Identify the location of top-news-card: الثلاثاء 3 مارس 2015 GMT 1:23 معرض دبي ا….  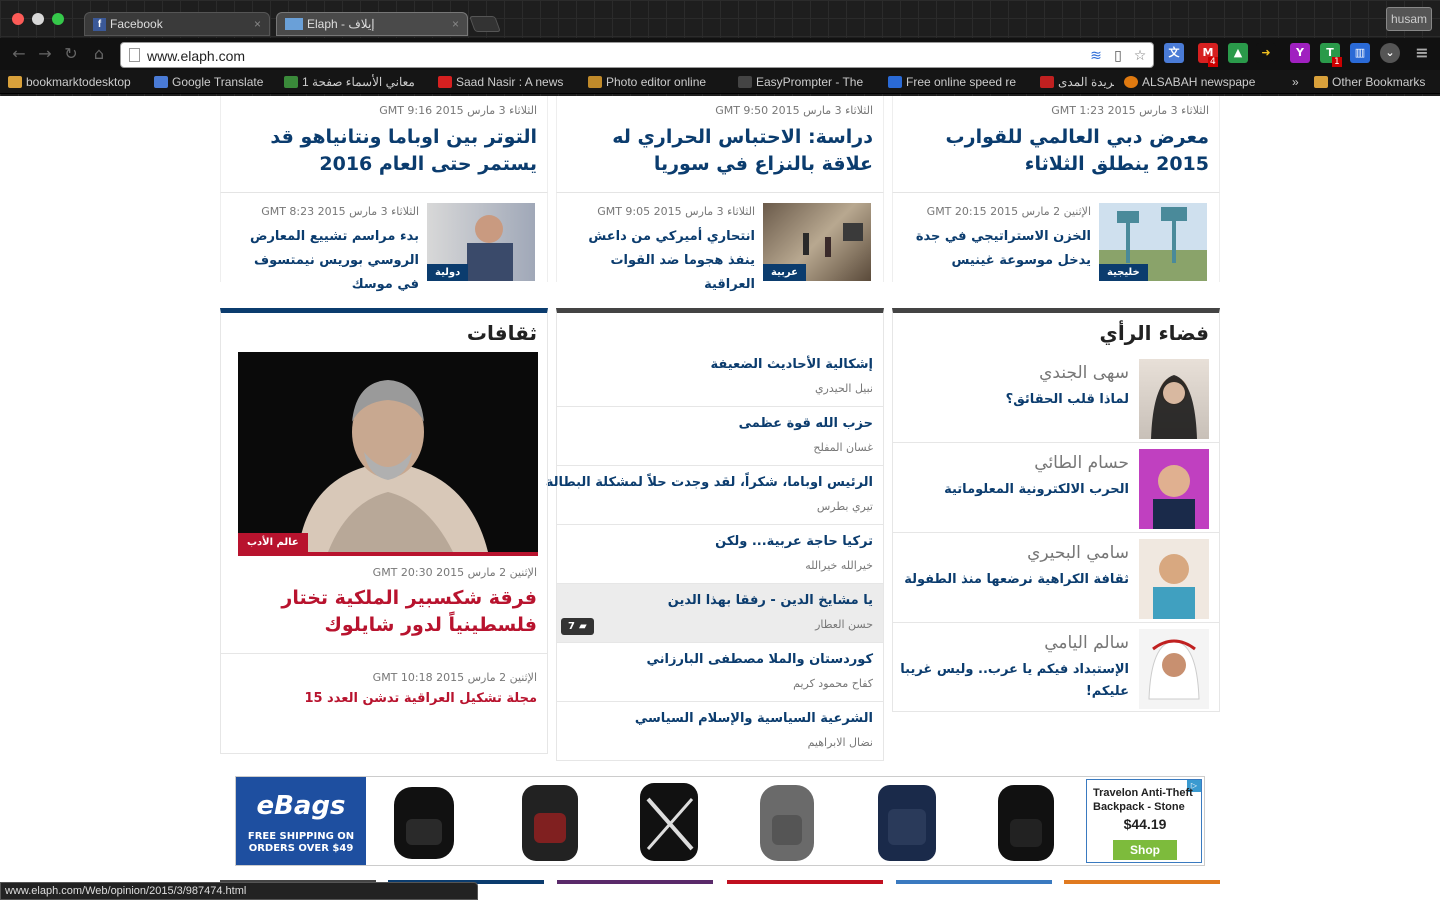
(1056, 144).